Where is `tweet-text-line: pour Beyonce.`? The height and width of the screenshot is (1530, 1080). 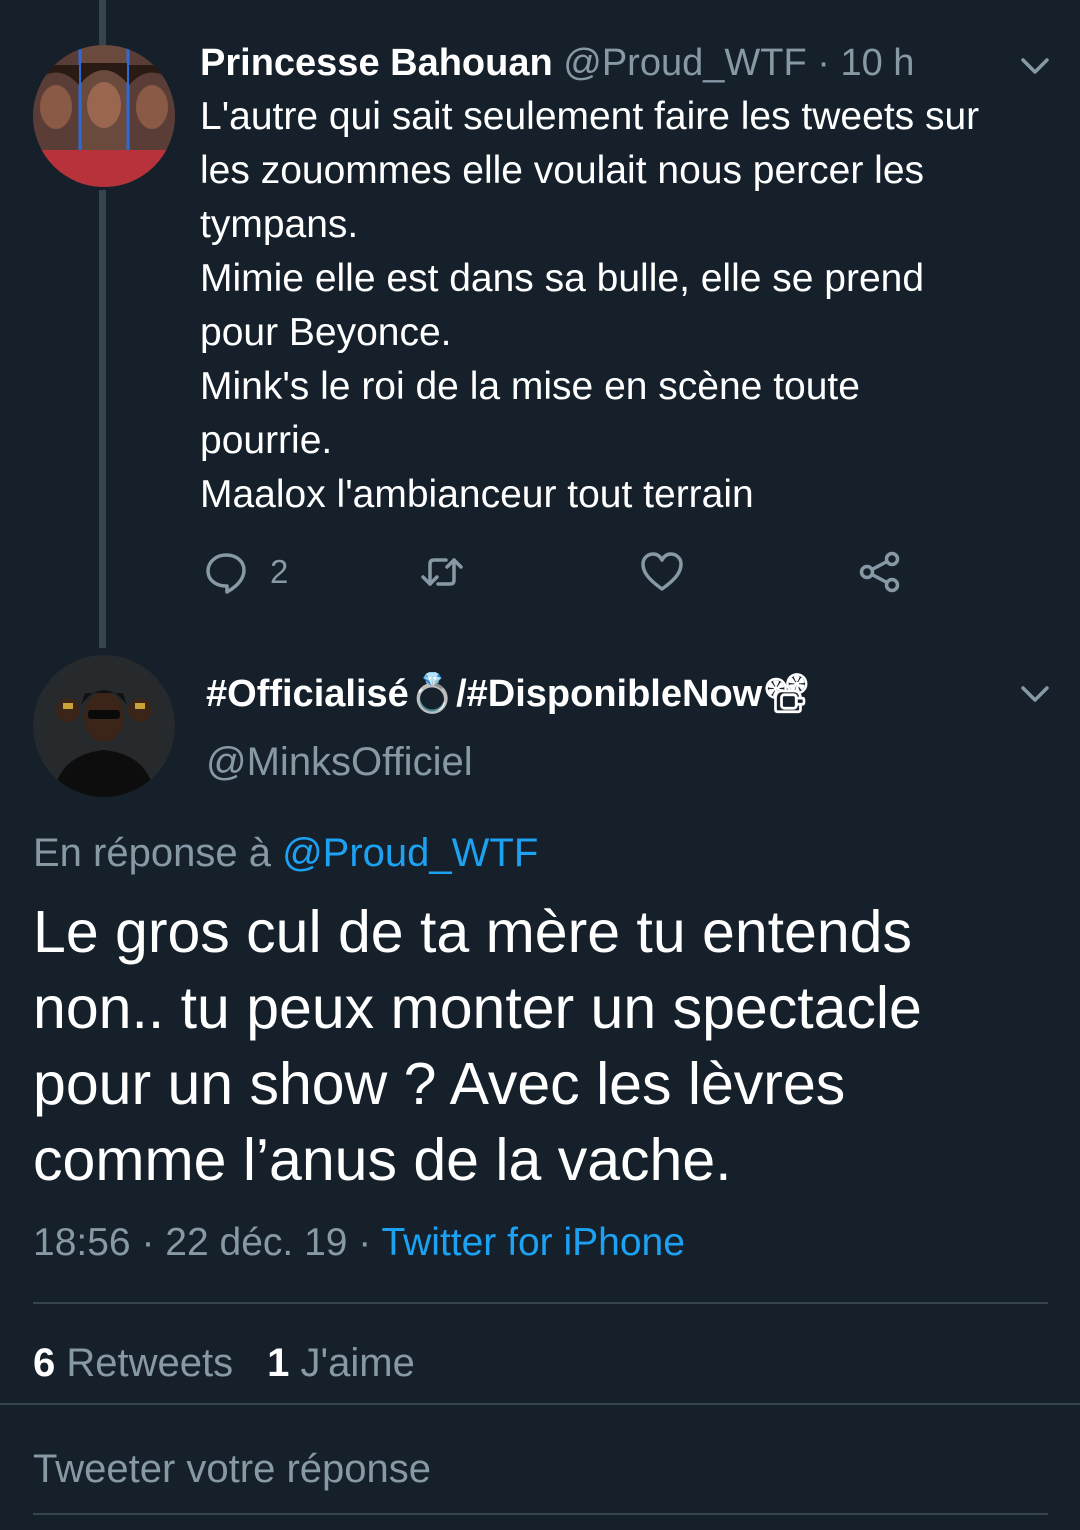 tweet-text-line: pour Beyonce. is located at coordinates (326, 332).